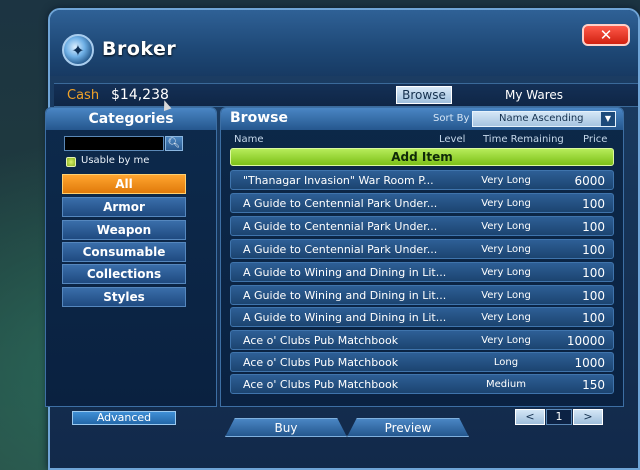  What do you see at coordinates (422, 157) in the screenshot?
I see `add-item-button: Add Item` at bounding box center [422, 157].